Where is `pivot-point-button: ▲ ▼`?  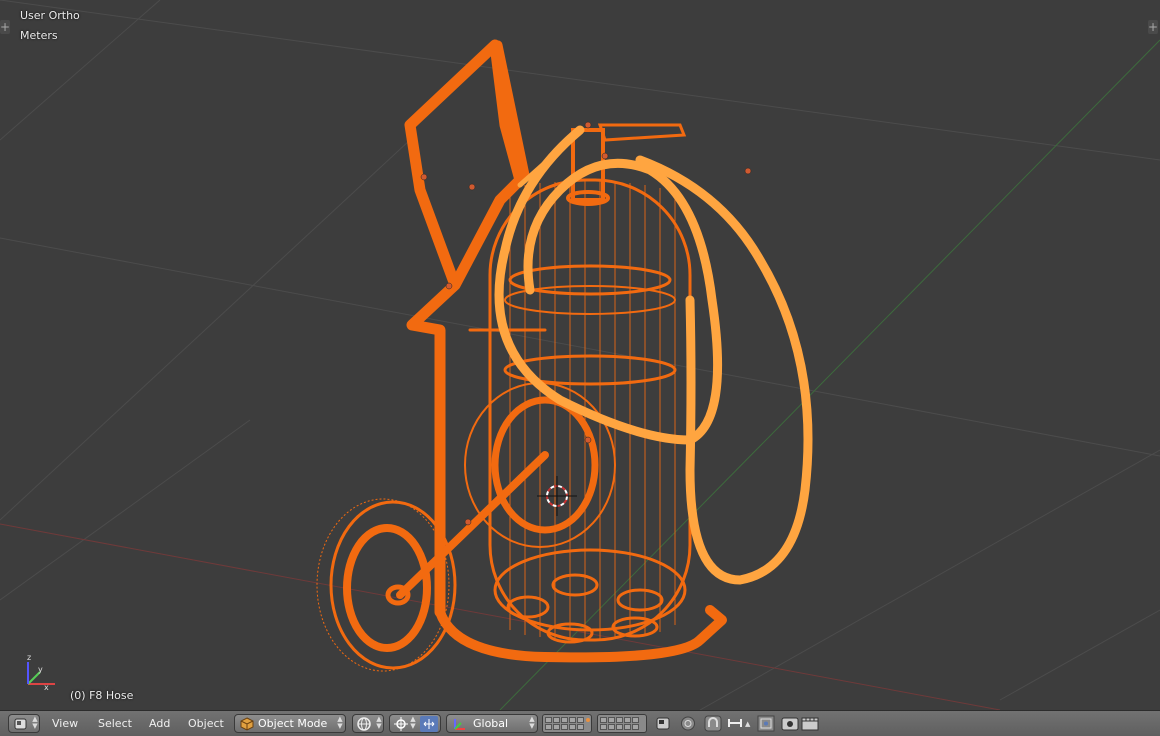 pivot-point-button: ▲ ▼ is located at coordinates (415, 723).